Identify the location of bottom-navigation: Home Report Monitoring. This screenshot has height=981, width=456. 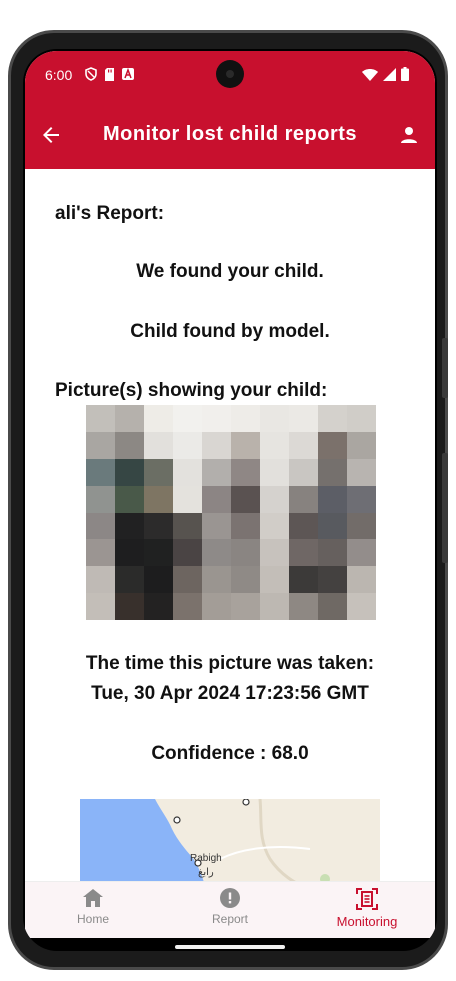
(230, 909).